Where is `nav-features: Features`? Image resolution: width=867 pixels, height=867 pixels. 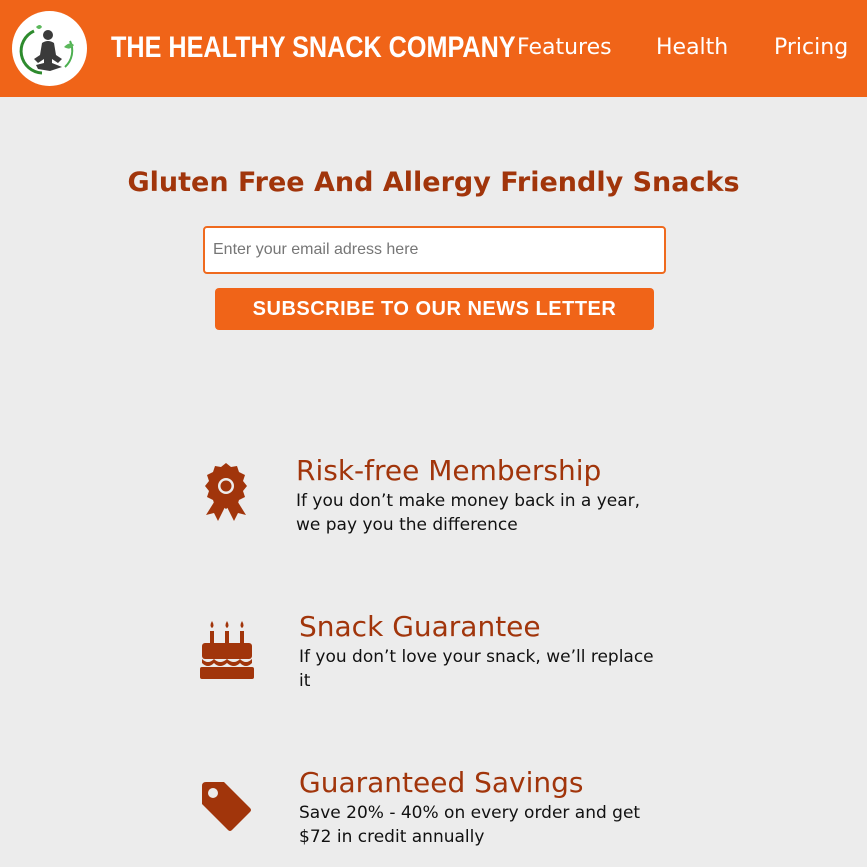 nav-features: Features is located at coordinates (564, 48).